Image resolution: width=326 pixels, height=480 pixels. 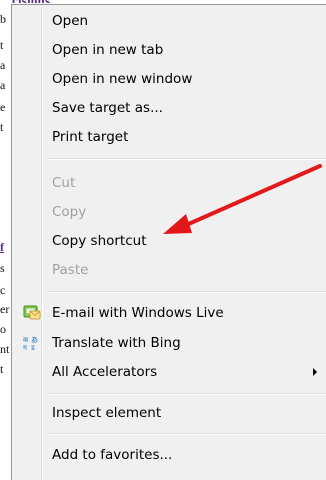 I want to click on menu-item-copy: Copy, so click(x=170, y=212).